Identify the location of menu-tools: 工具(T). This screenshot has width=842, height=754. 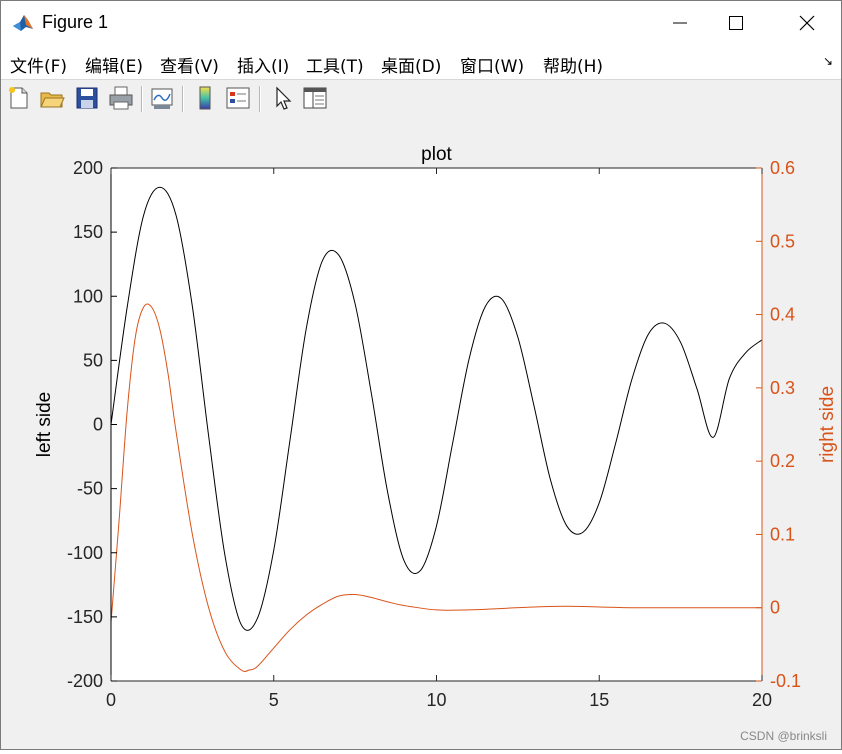
(335, 64).